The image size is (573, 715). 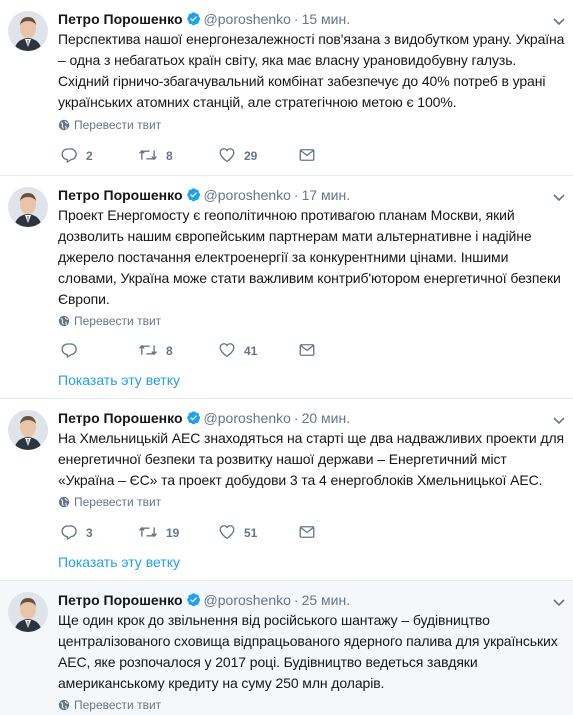 I want to click on reply-button, so click(x=69, y=351).